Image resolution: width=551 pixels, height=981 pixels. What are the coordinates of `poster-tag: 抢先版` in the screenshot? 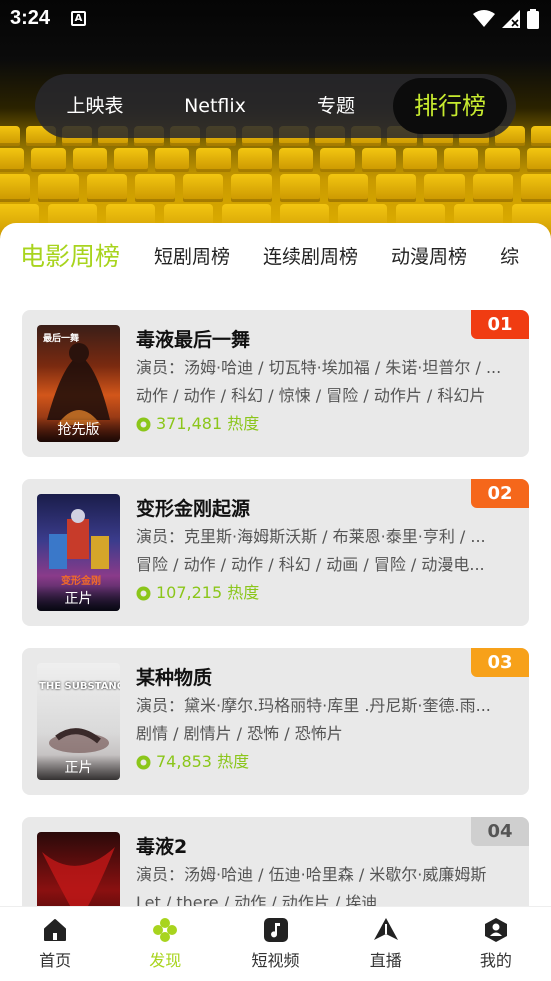 It's located at (78, 429).